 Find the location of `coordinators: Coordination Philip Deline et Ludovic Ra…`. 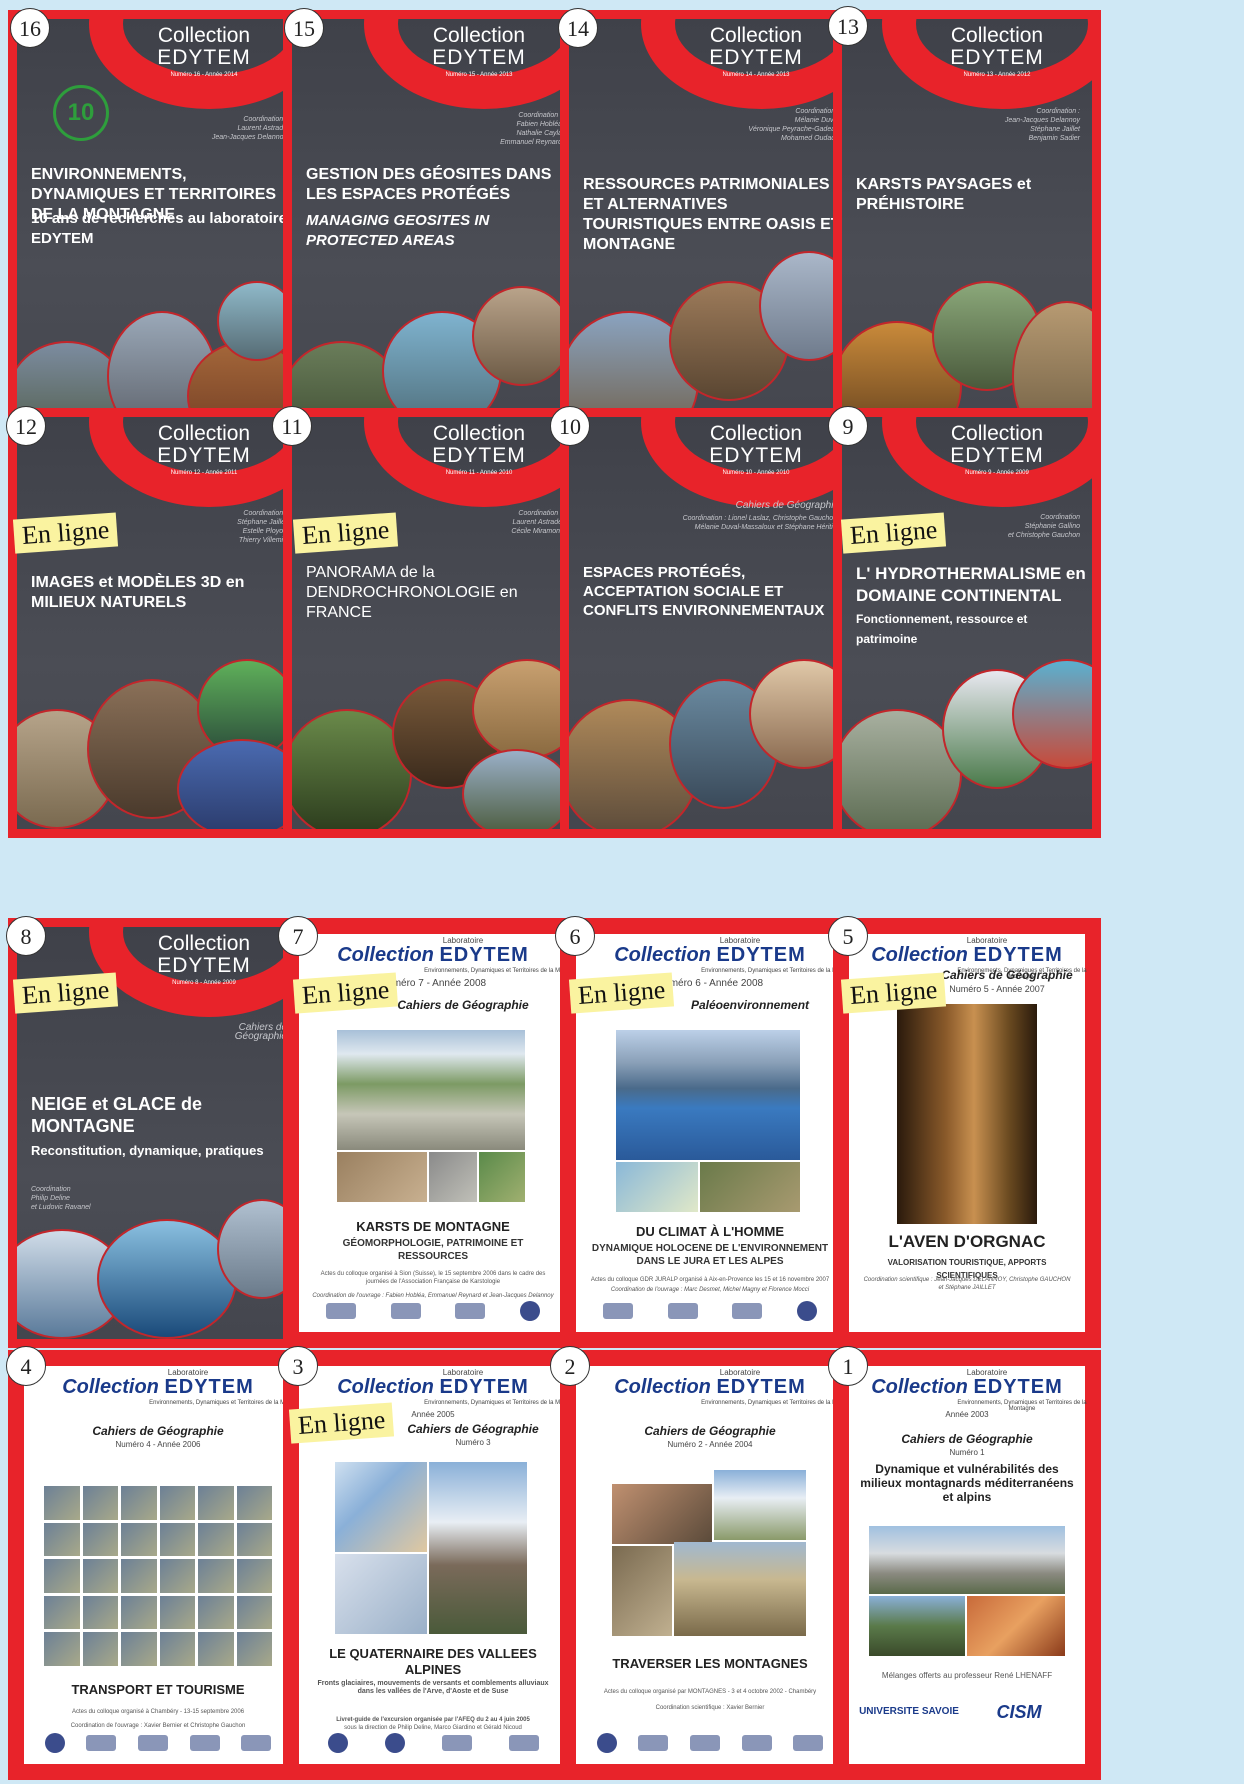

coordinators: Coordination Philip Deline et Ludovic Ra… is located at coordinates (61, 1198).